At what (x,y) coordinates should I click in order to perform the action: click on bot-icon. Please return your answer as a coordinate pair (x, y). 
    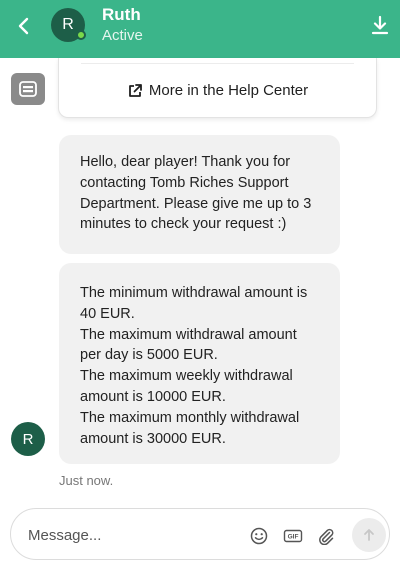
    Looking at the image, I should click on (28, 89).